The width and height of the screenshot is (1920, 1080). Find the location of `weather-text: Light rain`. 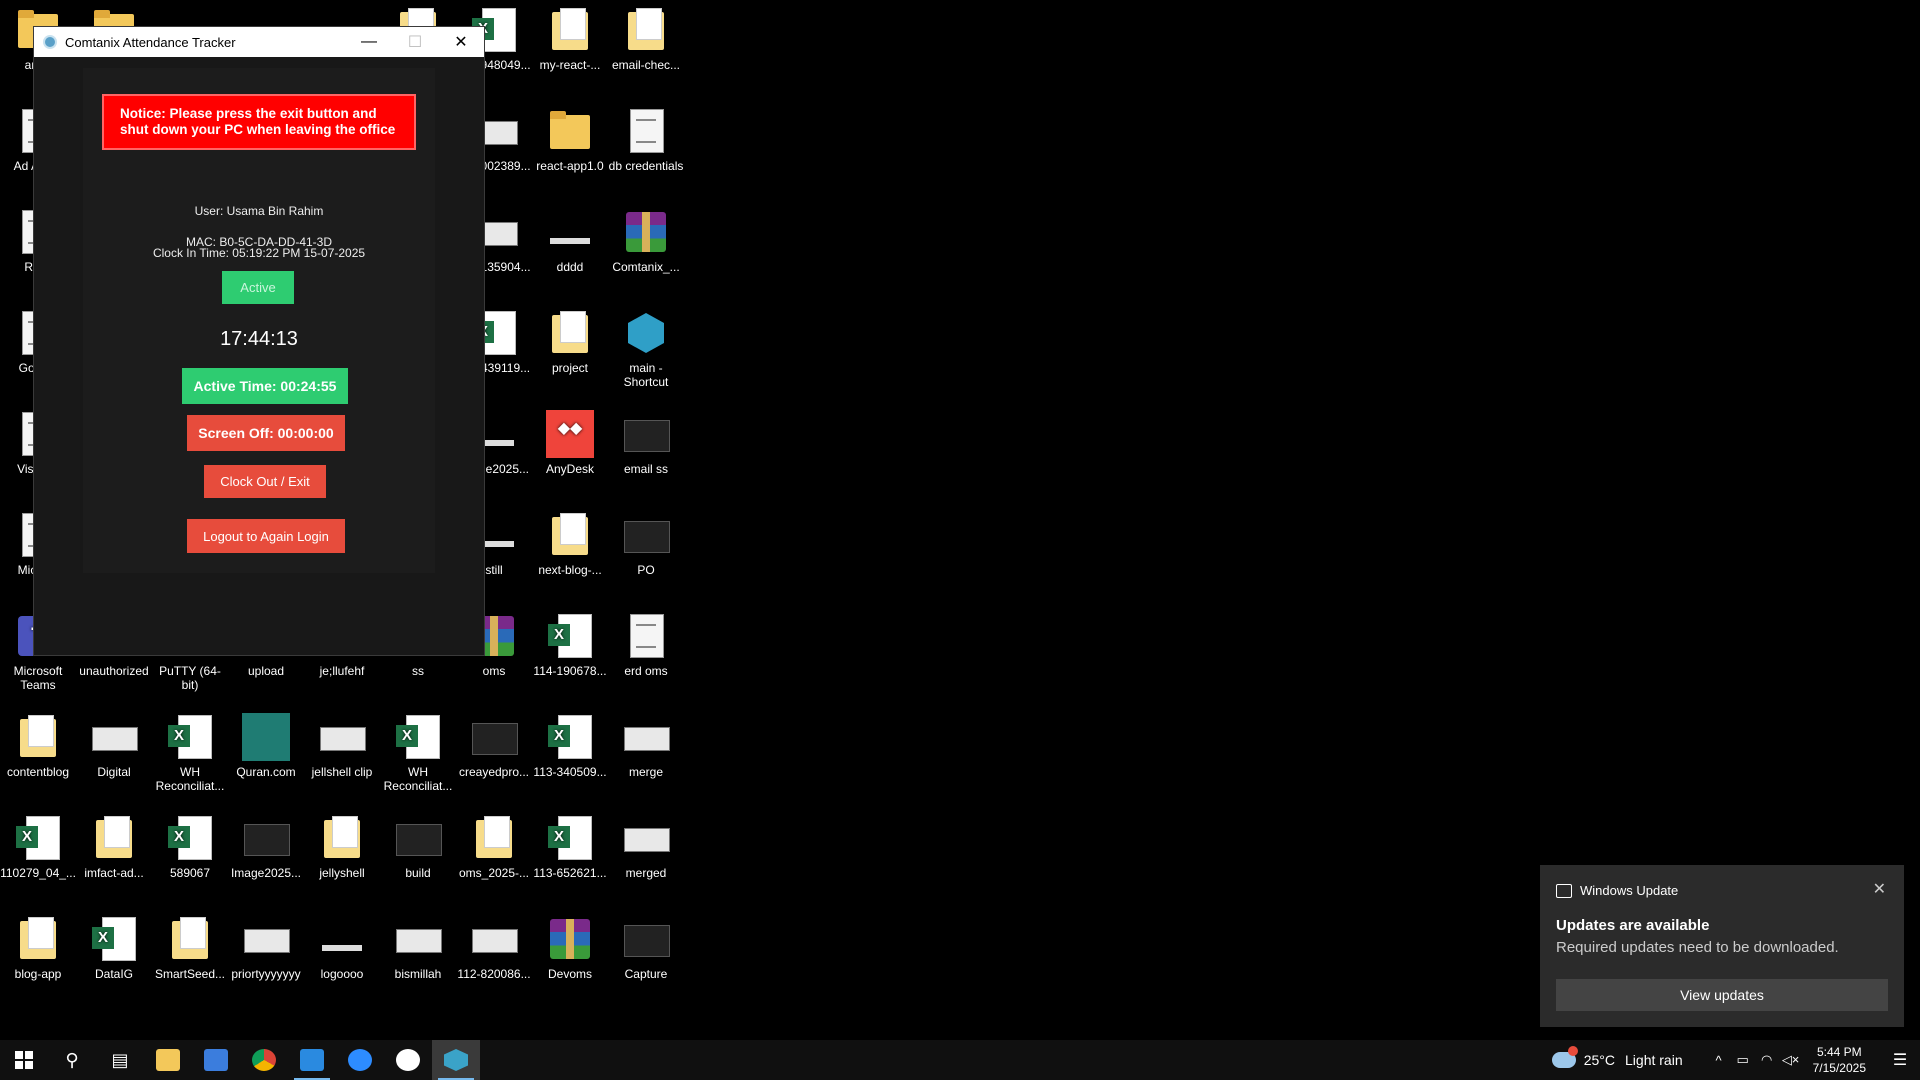

weather-text: Light rain is located at coordinates (1654, 1060).